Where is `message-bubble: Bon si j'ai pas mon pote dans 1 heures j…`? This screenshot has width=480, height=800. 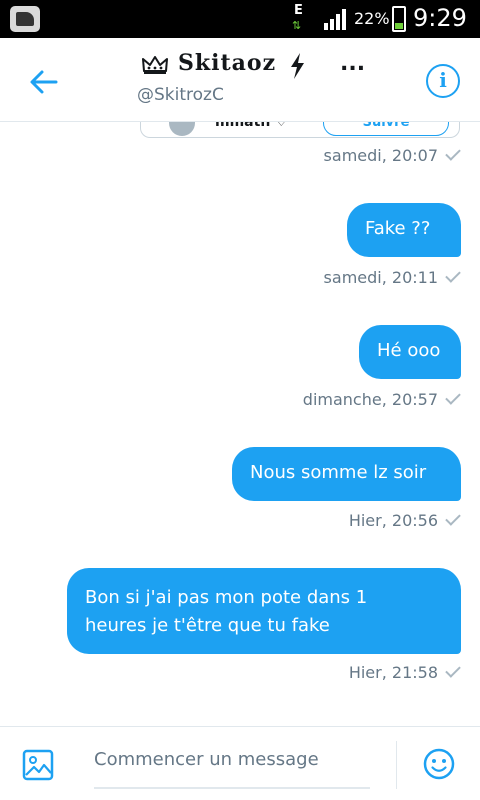 message-bubble: Bon si j'ai pas mon pote dans 1 heures j… is located at coordinates (264, 611).